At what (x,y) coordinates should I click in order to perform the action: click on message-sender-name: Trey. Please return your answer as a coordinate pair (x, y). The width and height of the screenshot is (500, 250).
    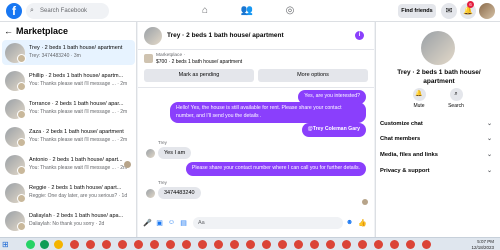
    Looking at the image, I should click on (162, 182).